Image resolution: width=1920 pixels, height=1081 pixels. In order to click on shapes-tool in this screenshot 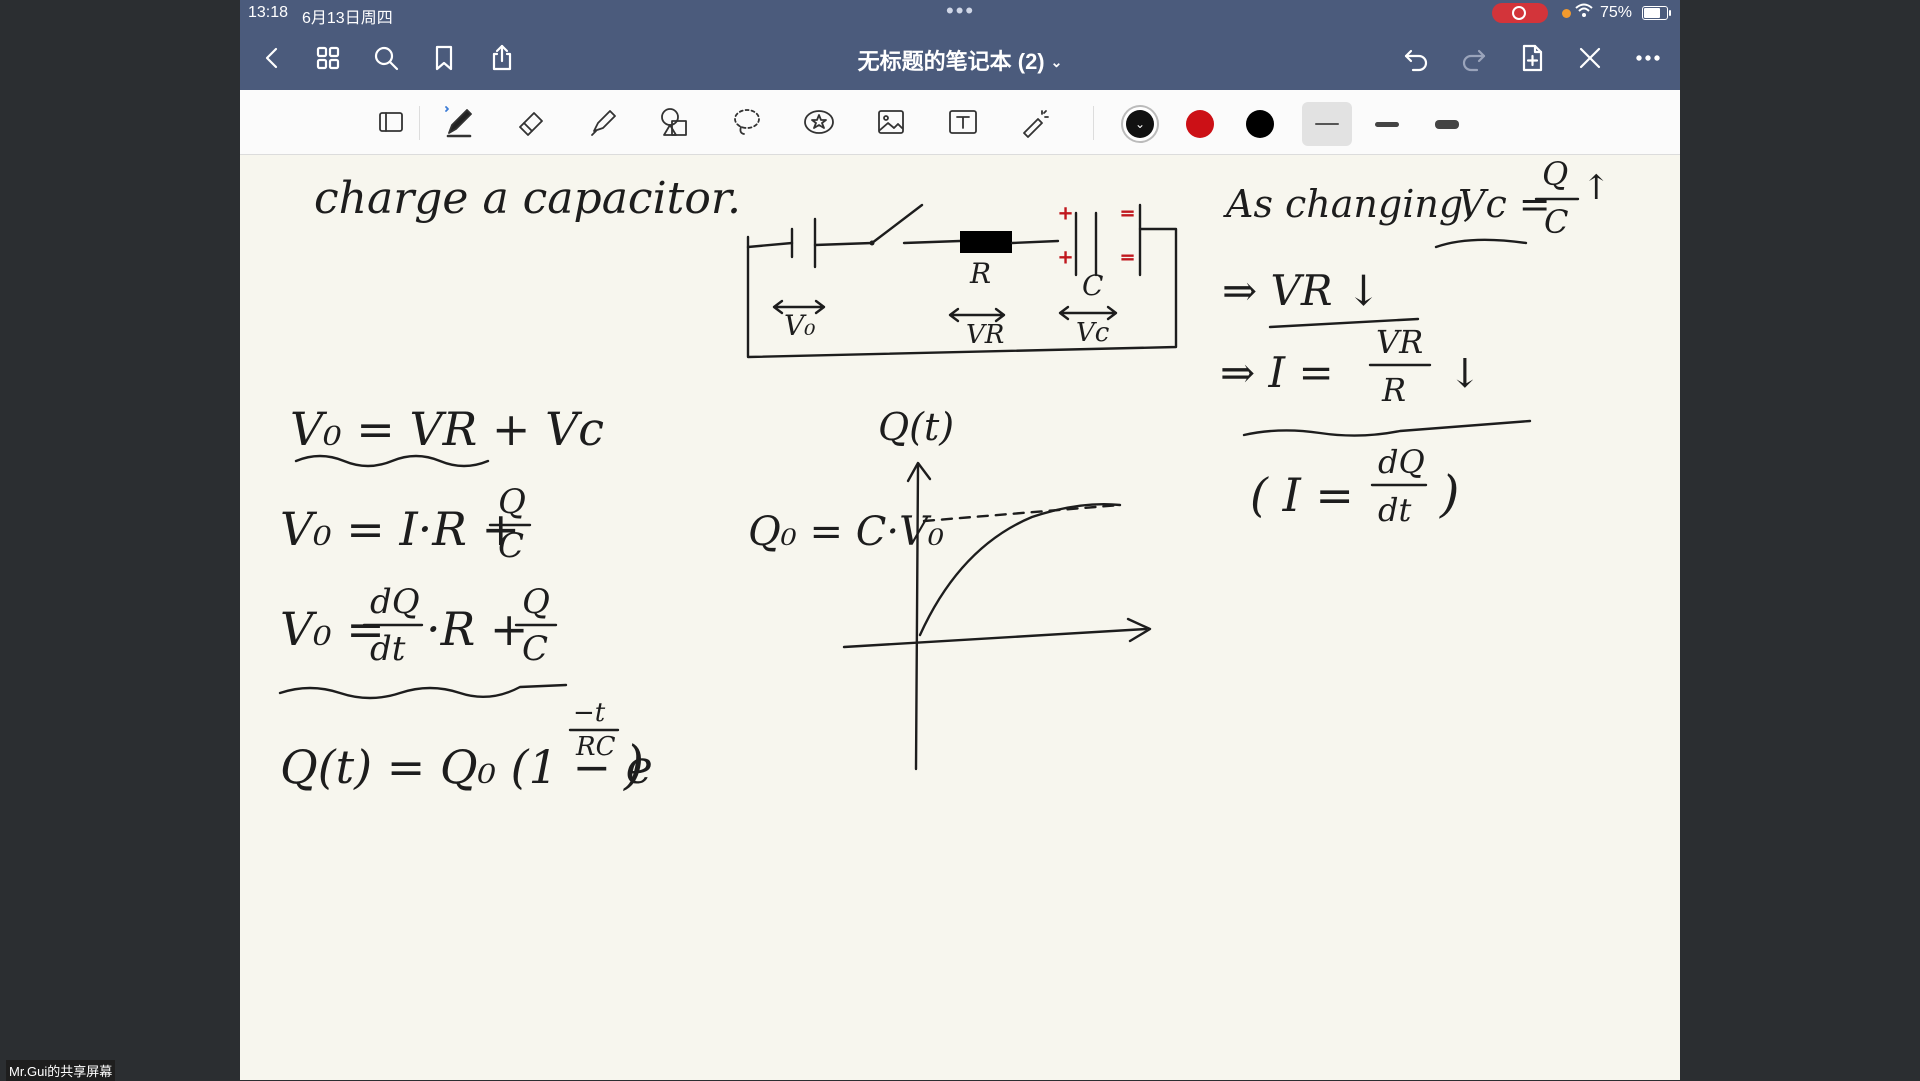, I will do `click(675, 122)`.